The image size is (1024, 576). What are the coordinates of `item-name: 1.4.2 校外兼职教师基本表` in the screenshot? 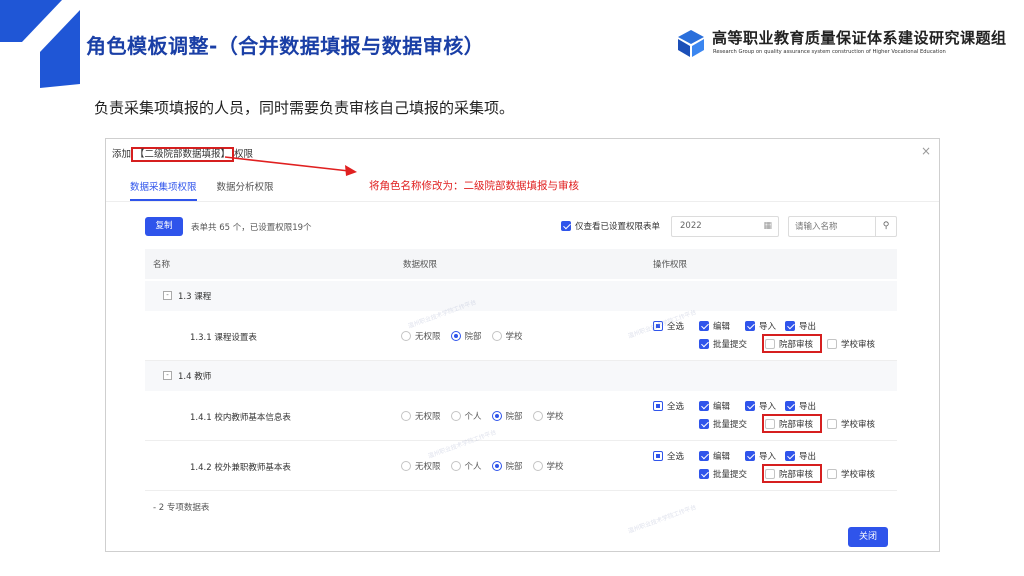 It's located at (240, 468).